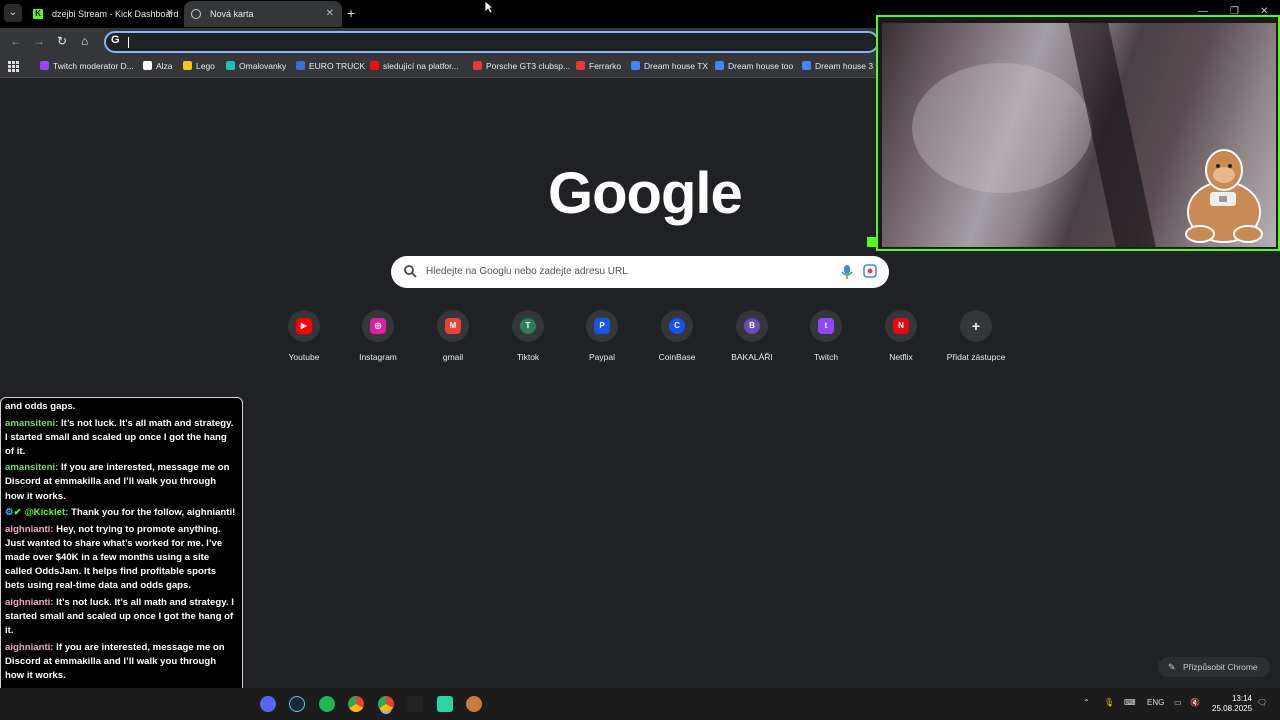 The width and height of the screenshot is (1280, 720). I want to click on chat-text: Thank you for the follow, aighnianti!, so click(152, 513).